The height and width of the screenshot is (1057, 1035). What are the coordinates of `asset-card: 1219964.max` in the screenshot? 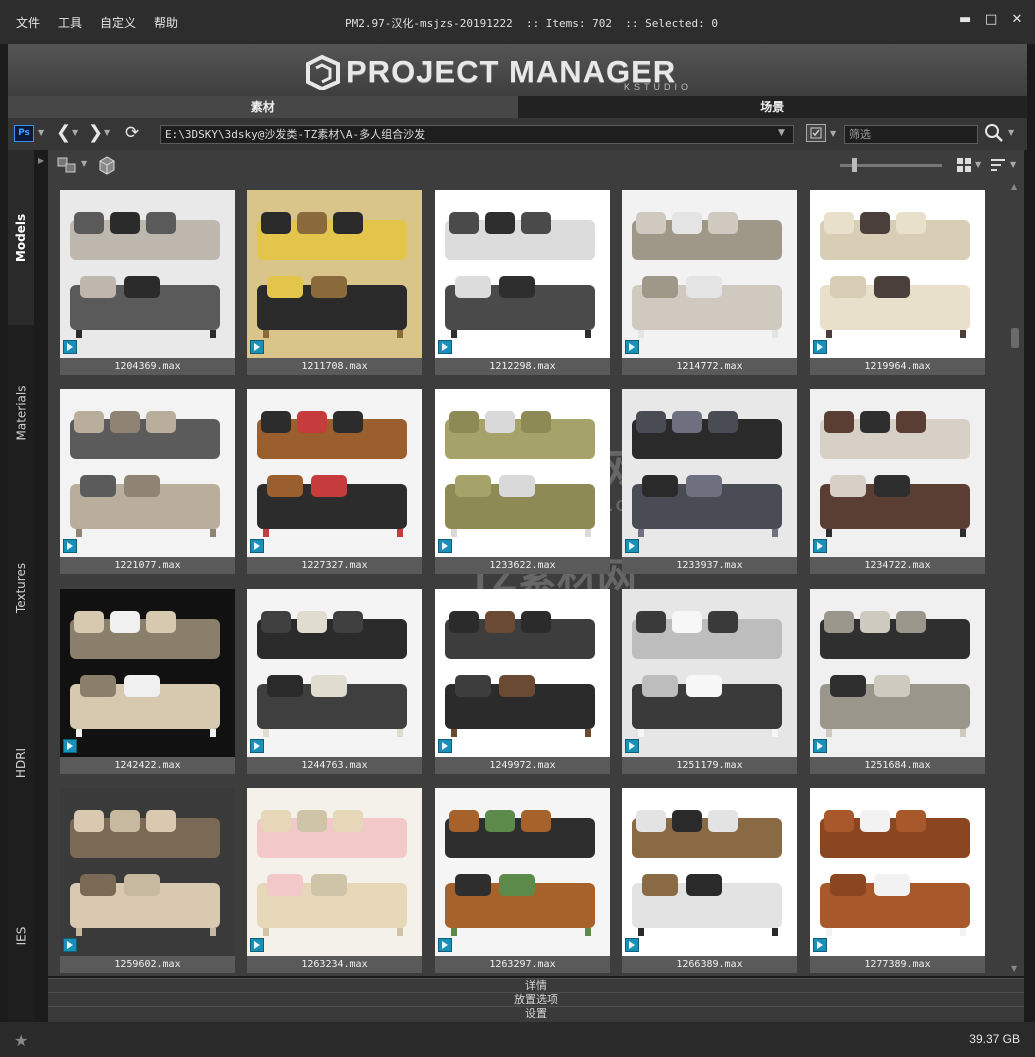 It's located at (897, 282).